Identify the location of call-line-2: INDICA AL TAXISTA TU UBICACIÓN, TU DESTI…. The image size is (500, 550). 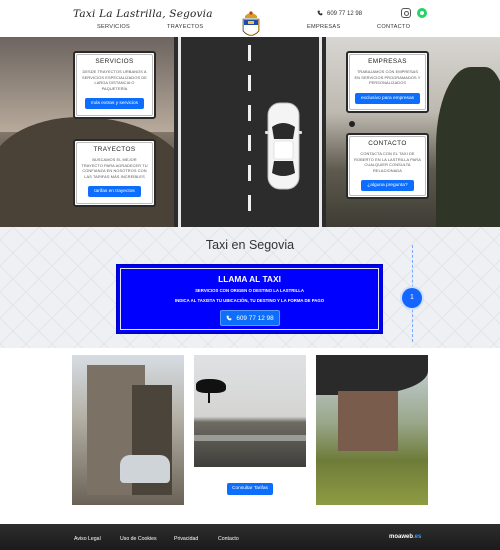
(249, 300).